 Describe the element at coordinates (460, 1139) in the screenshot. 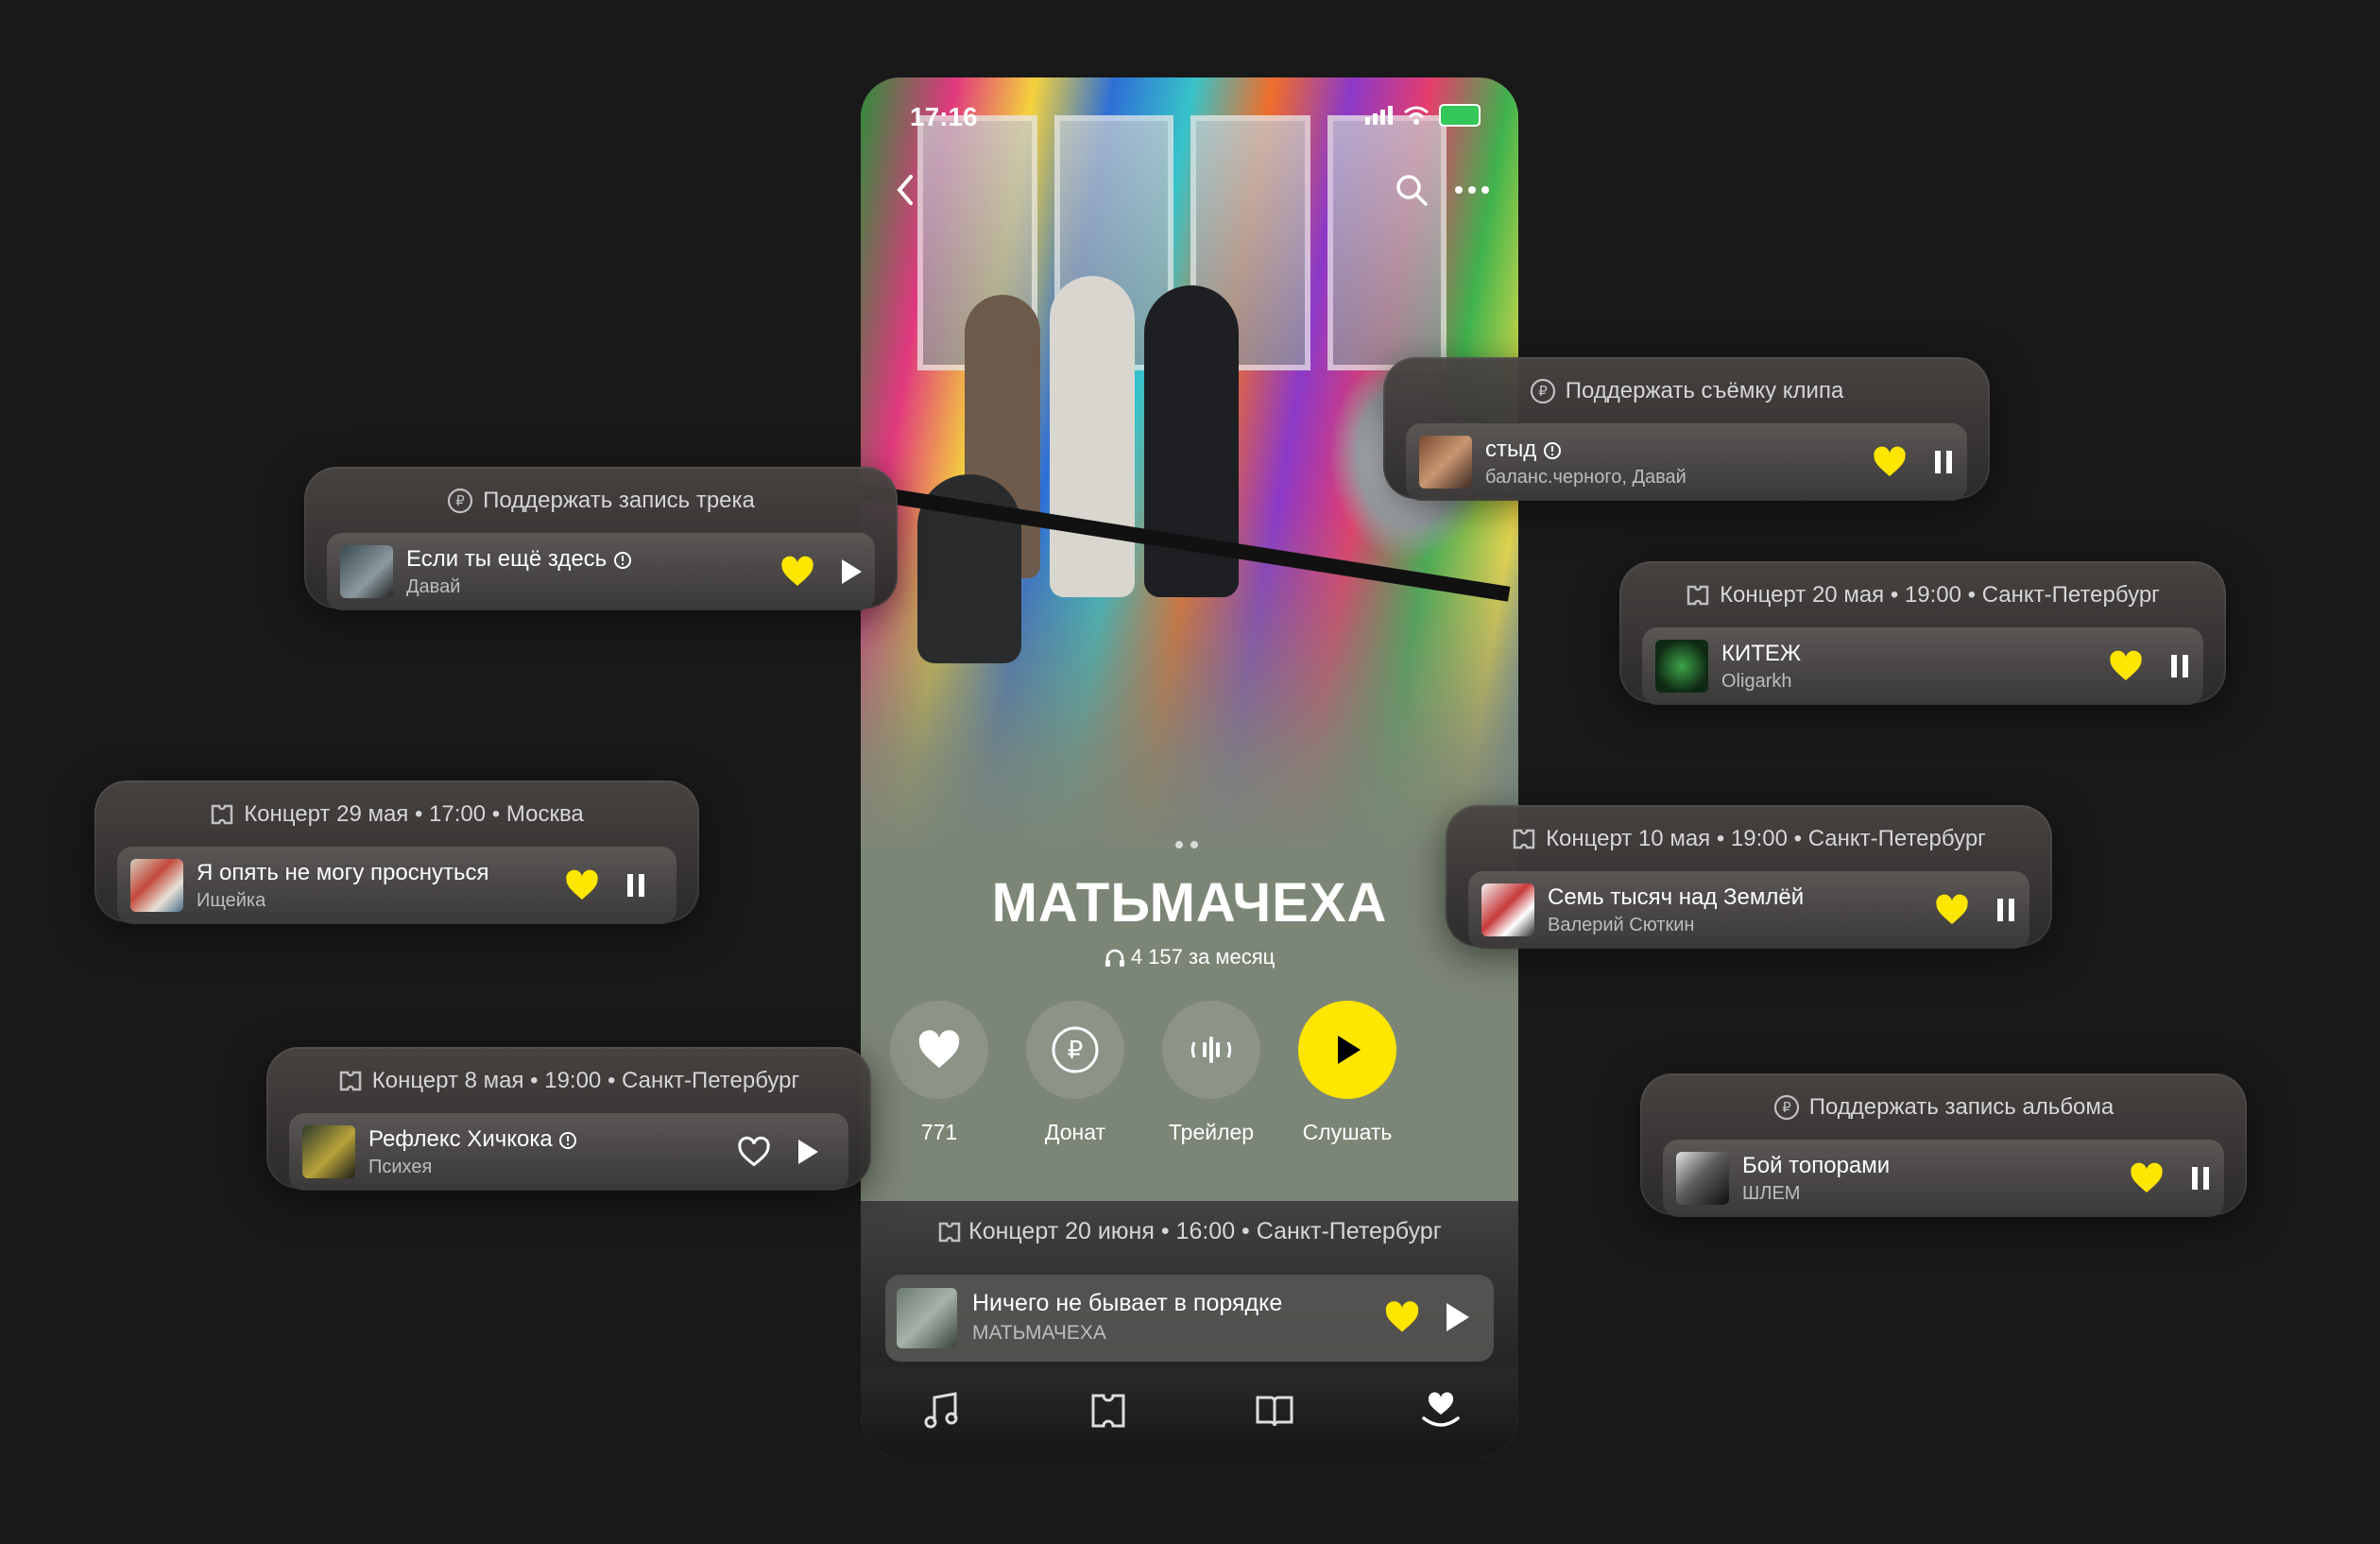

I see `track-title-text: Рефлекс Хичкока` at that location.